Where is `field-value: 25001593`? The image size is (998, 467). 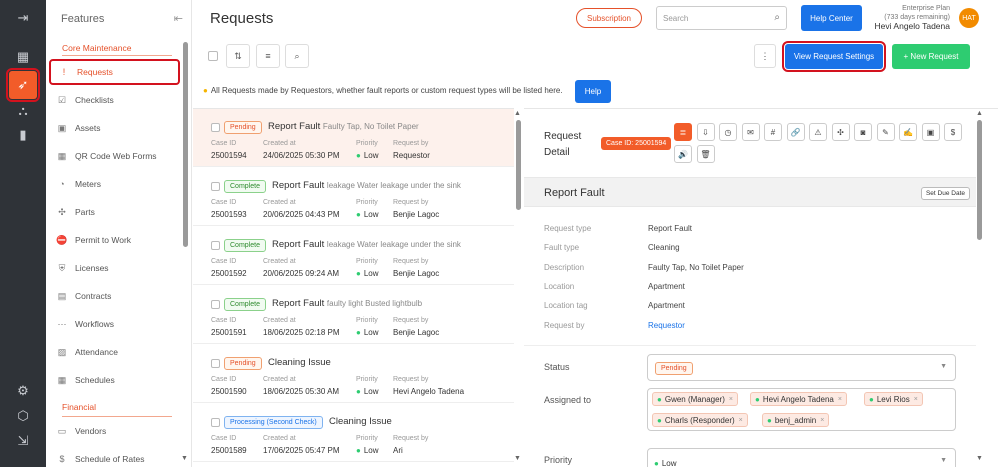 field-value: 25001593 is located at coordinates (229, 214).